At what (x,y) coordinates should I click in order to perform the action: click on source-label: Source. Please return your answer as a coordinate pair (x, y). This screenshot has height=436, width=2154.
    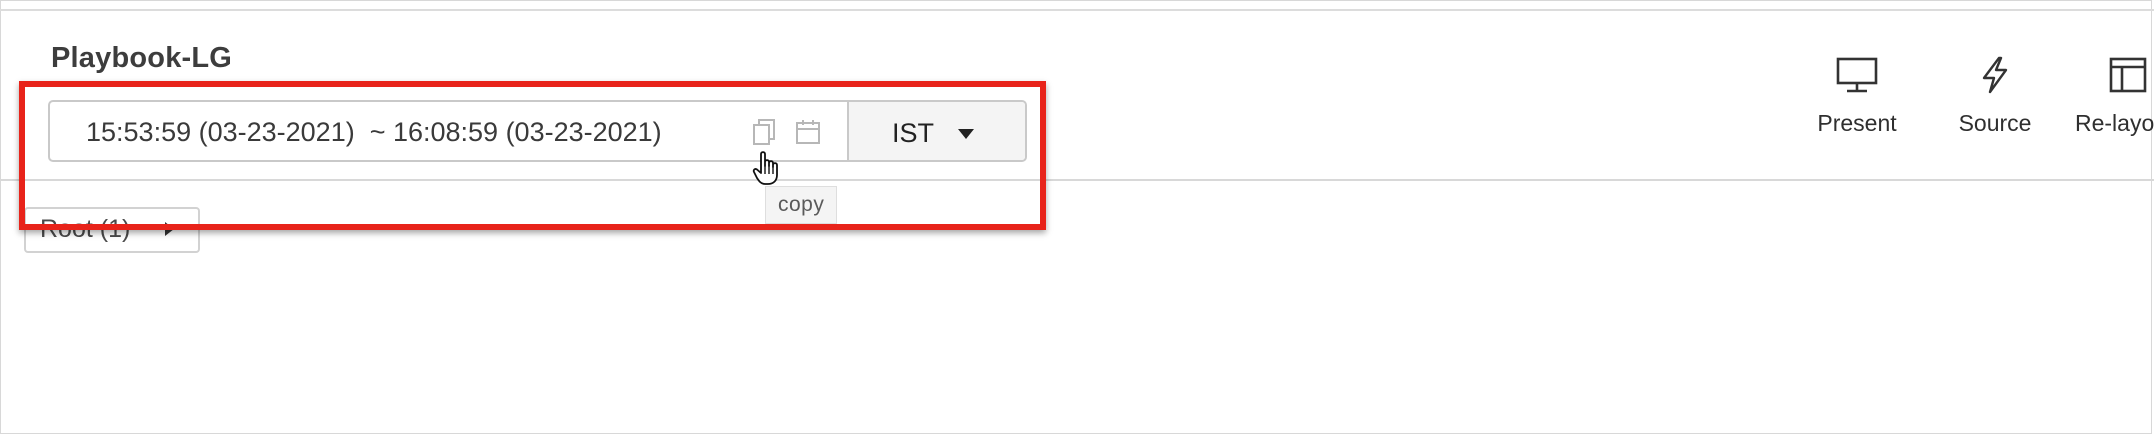
    Looking at the image, I should click on (1995, 123).